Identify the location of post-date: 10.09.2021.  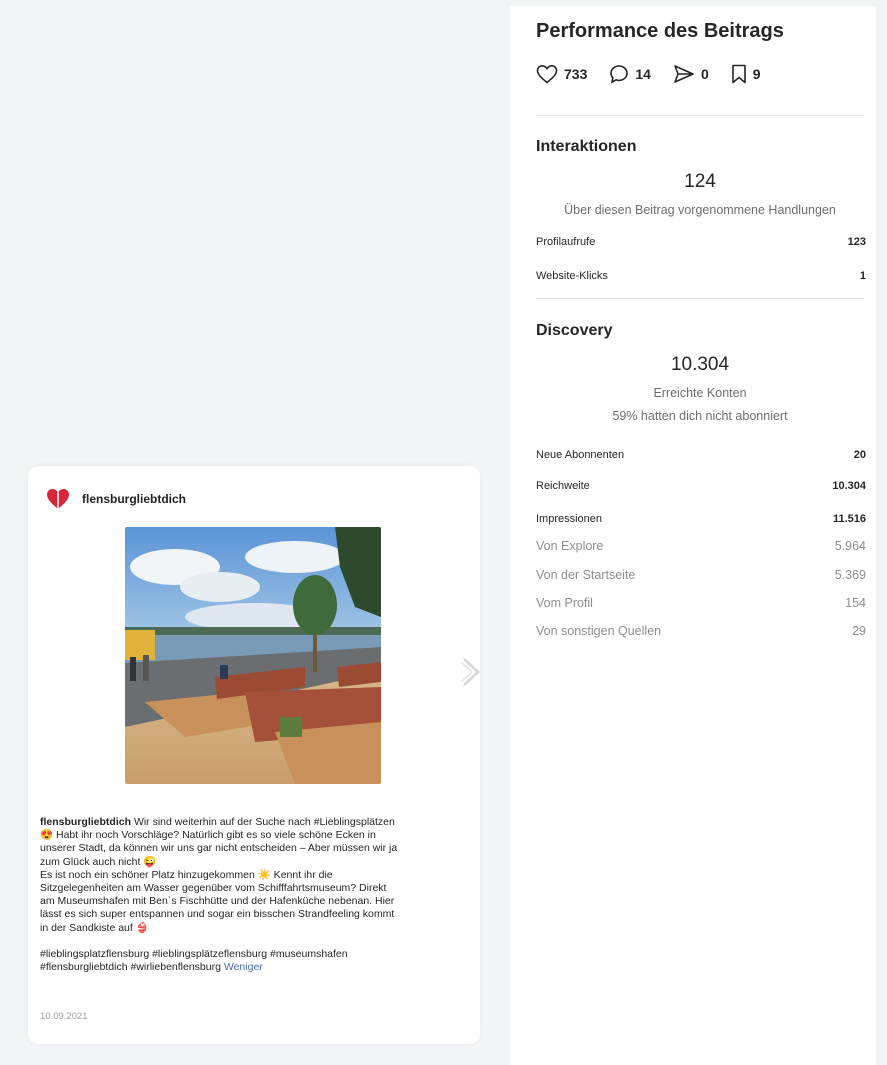
(64, 1016).